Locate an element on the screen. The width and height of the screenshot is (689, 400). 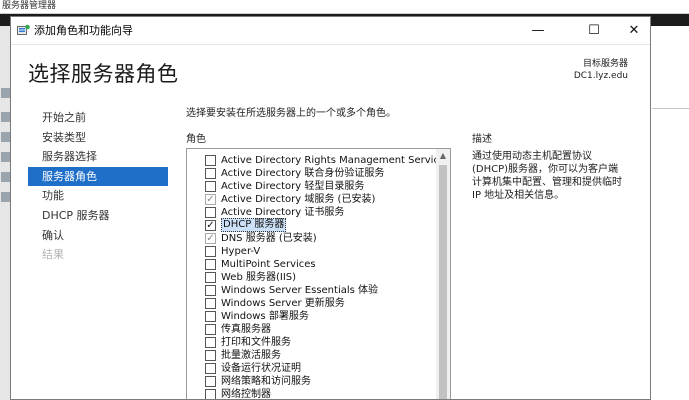
page-title: 选择服务器角色 is located at coordinates (103, 74).